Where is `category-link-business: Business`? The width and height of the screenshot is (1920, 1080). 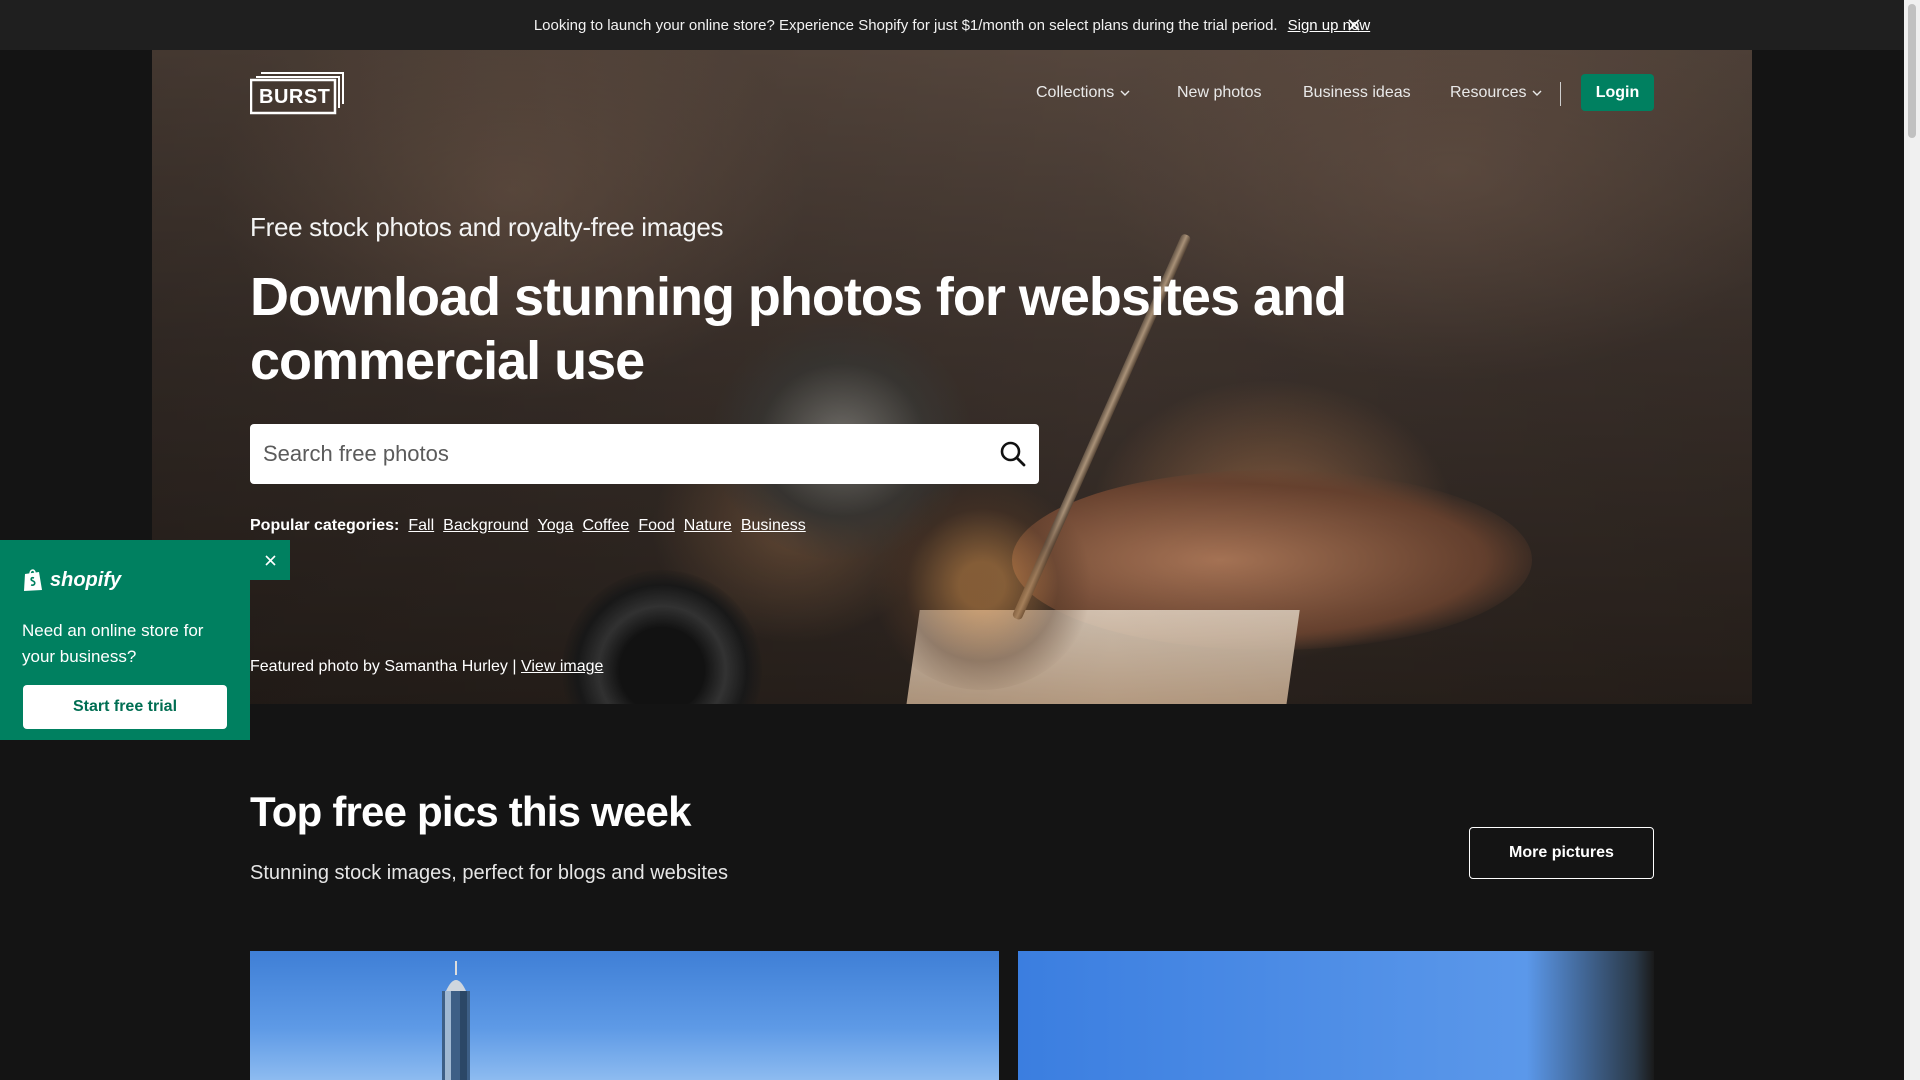
category-link-business: Business is located at coordinates (773, 526).